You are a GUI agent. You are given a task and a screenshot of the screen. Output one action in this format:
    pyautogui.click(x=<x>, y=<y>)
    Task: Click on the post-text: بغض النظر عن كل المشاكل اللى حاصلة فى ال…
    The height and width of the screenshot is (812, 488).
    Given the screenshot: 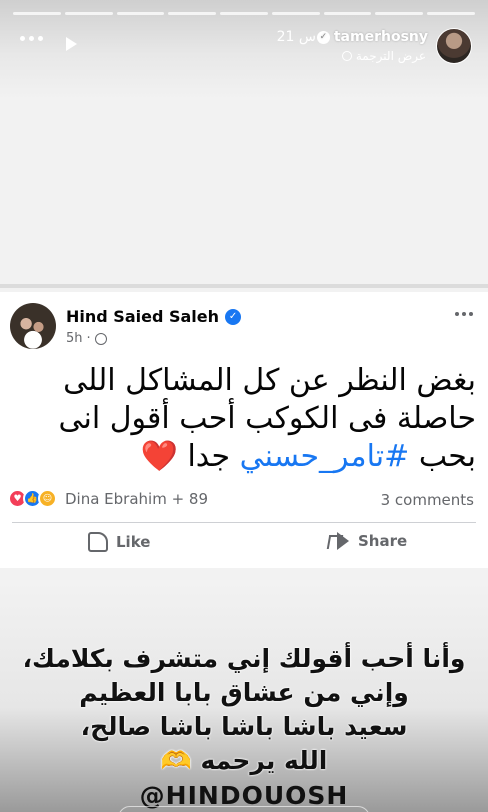 What is the action you would take?
    pyautogui.click(x=251, y=419)
    